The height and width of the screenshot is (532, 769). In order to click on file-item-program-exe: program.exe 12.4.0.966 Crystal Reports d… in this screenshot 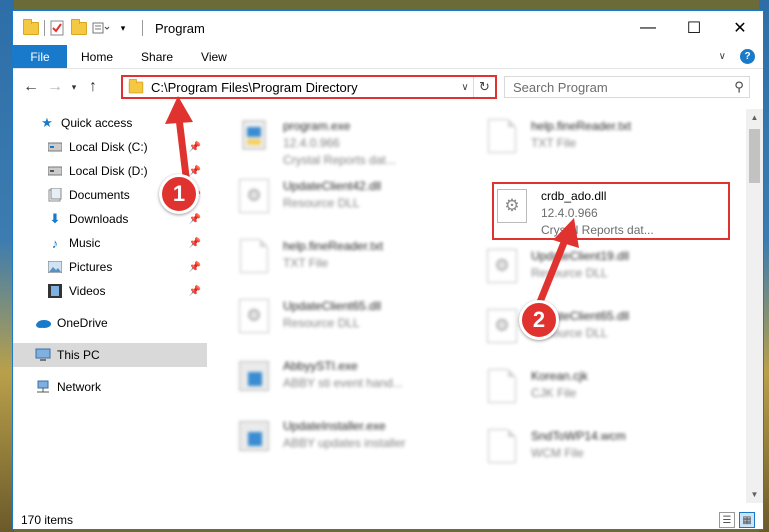, I will do `click(350, 141)`.